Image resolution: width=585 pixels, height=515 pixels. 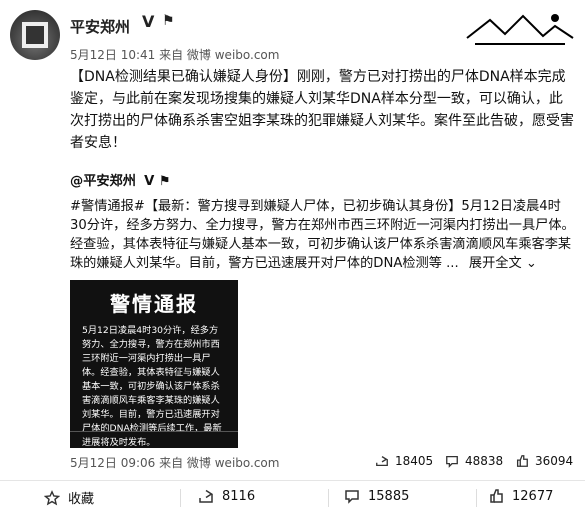 I want to click on star-icon, so click(x=52, y=497).